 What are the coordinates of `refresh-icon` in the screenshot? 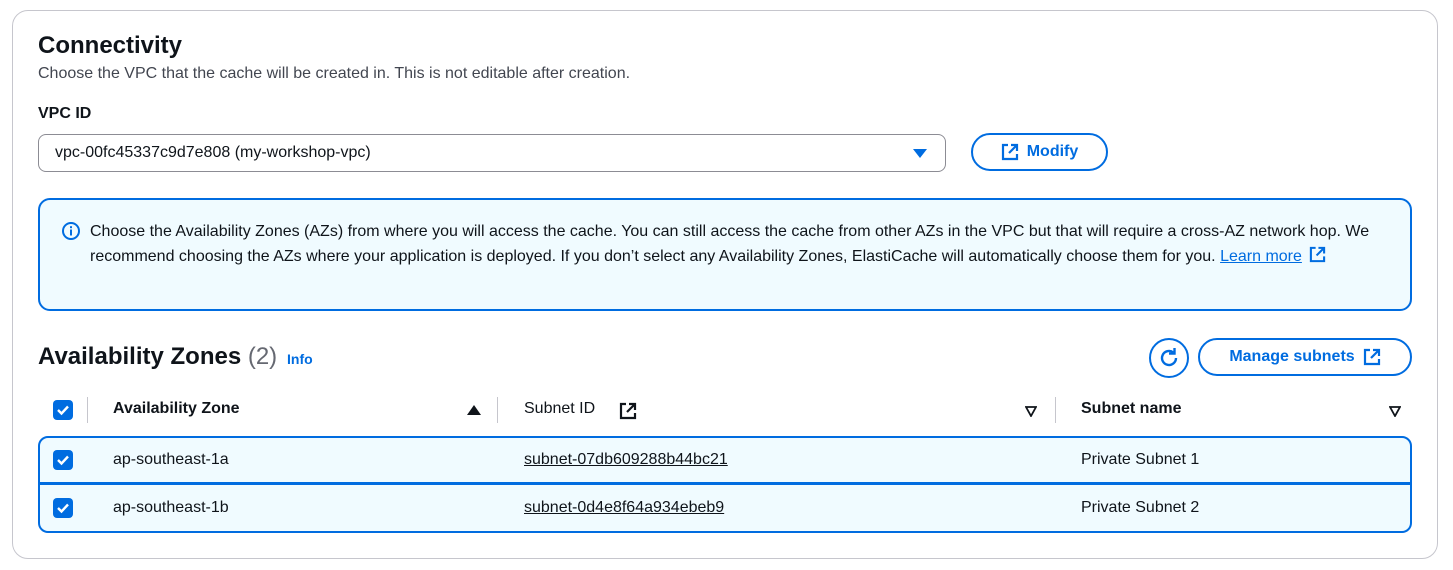 It's located at (1169, 357).